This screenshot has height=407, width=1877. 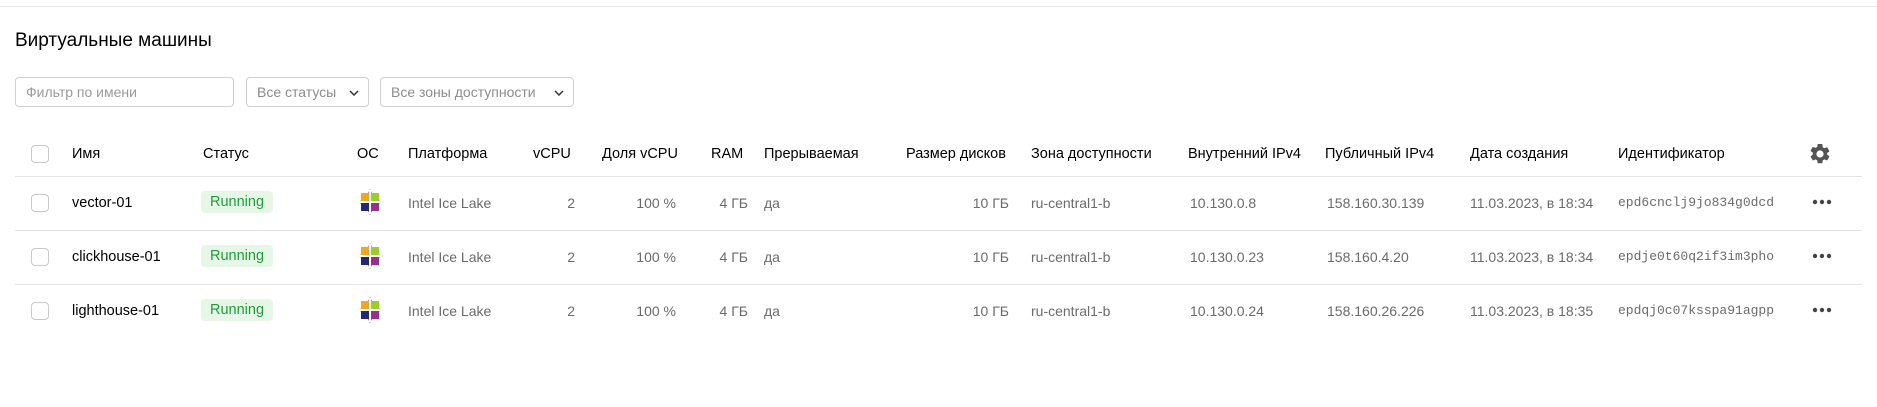 I want to click on column-id: Идентификатор, so click(x=1671, y=154).